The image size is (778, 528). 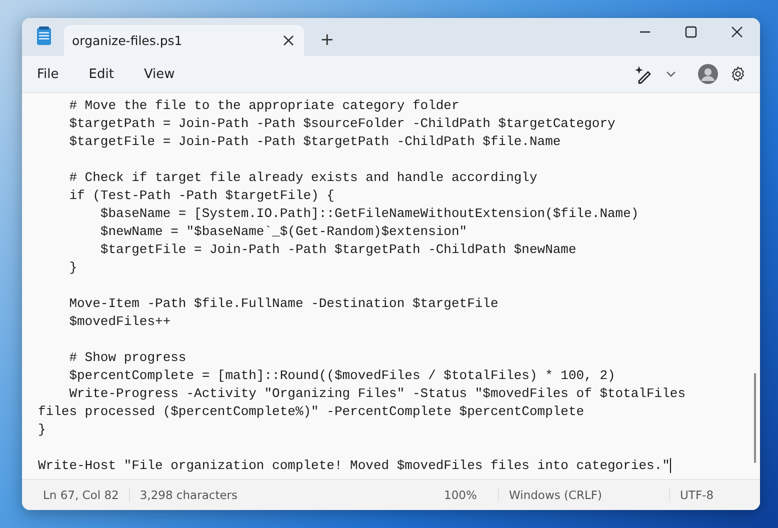 I want to click on code-line: $newName = "$baseName`_$(Get-Random)$extension", so click(x=283, y=231).